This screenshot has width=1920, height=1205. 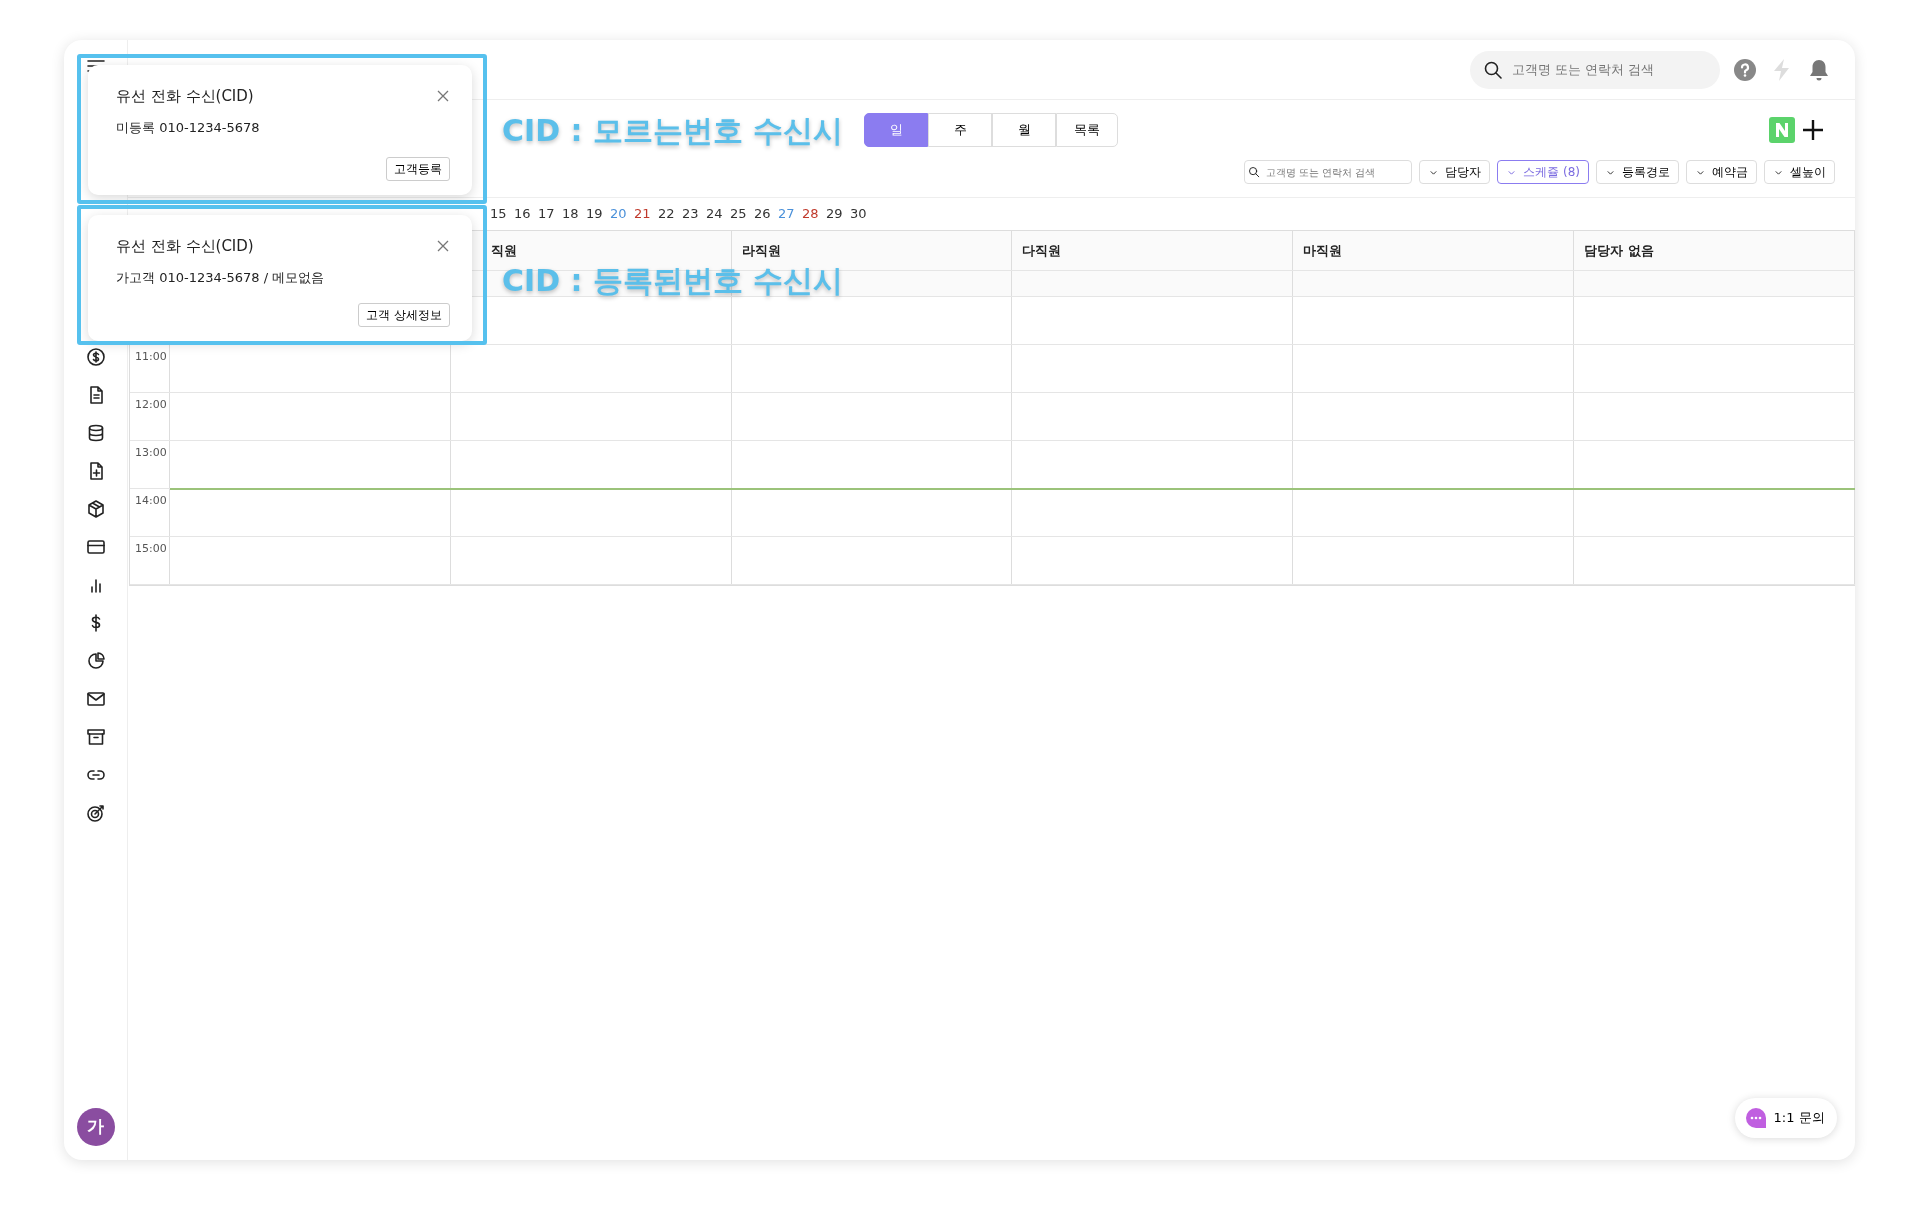 What do you see at coordinates (95, 699) in the screenshot?
I see `mail-icon` at bounding box center [95, 699].